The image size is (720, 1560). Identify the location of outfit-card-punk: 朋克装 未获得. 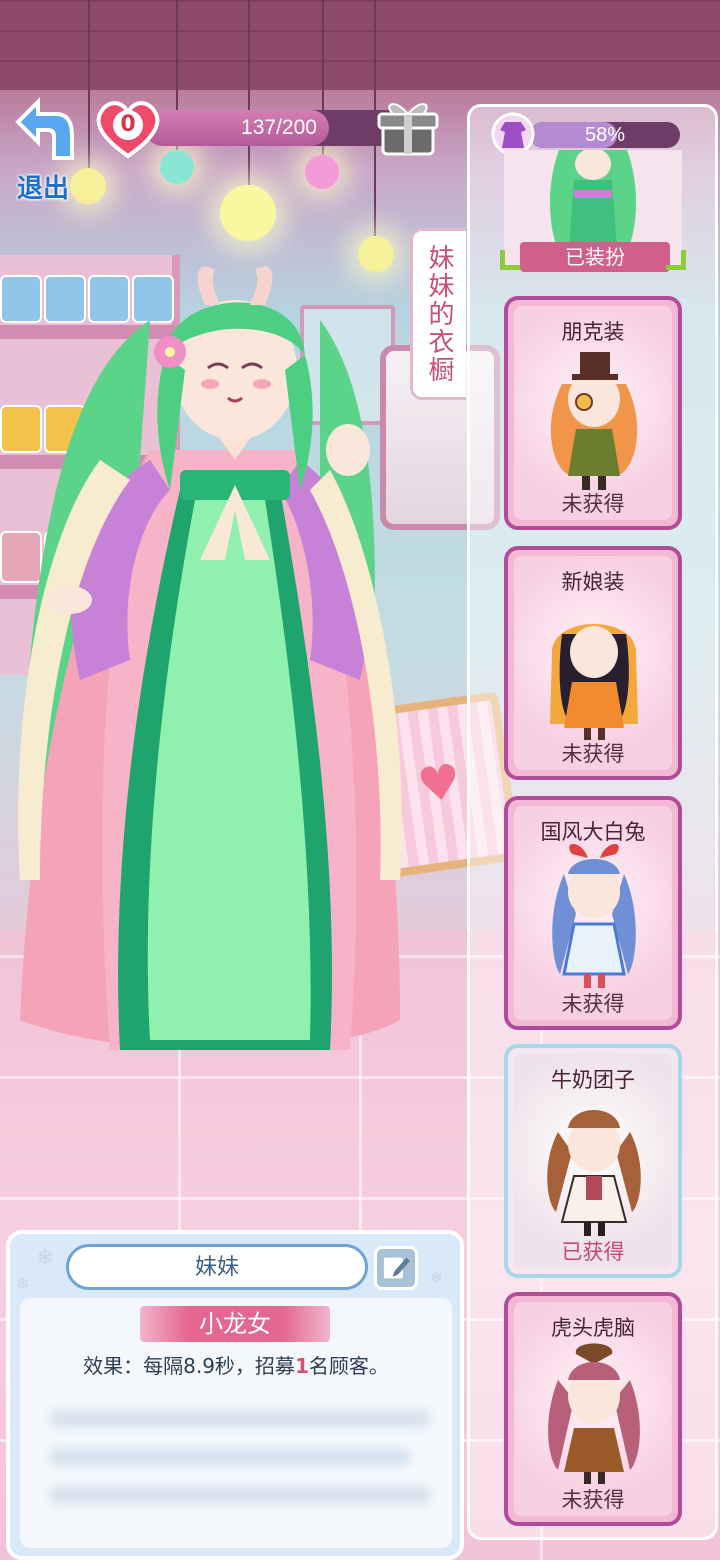
(593, 413).